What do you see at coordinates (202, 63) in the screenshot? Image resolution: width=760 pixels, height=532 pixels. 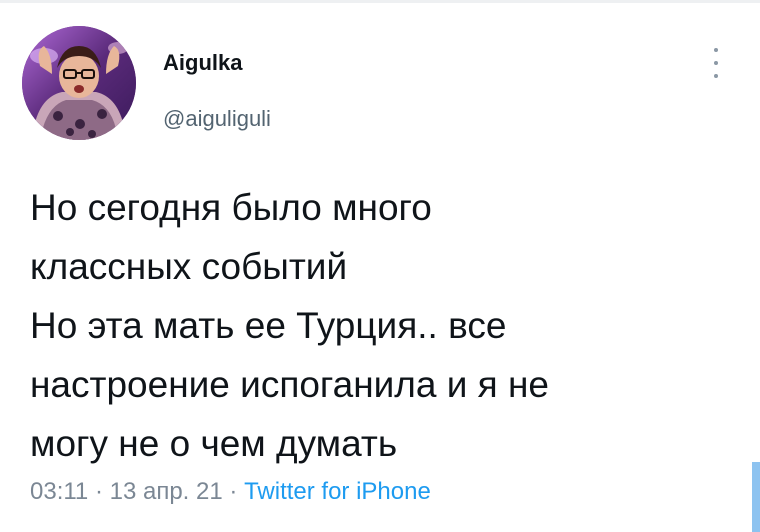 I see `author-name: Aigulka` at bounding box center [202, 63].